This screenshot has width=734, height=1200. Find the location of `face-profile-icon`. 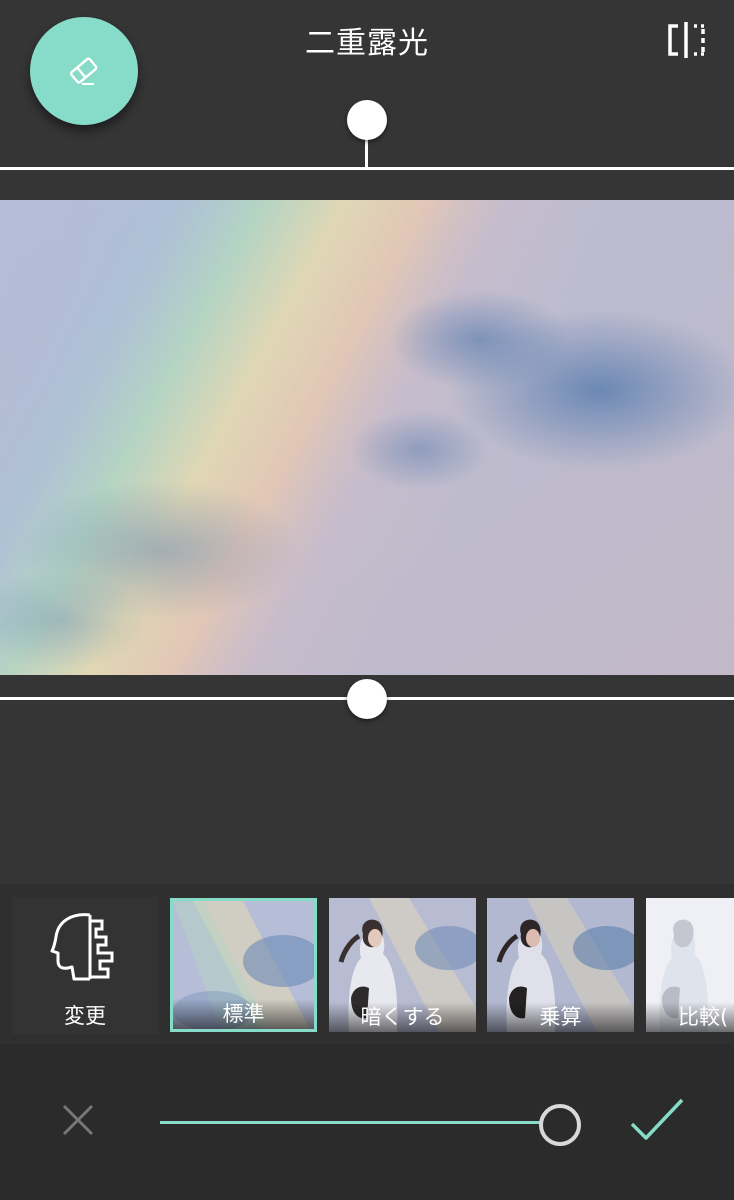

face-profile-icon is located at coordinates (82, 947).